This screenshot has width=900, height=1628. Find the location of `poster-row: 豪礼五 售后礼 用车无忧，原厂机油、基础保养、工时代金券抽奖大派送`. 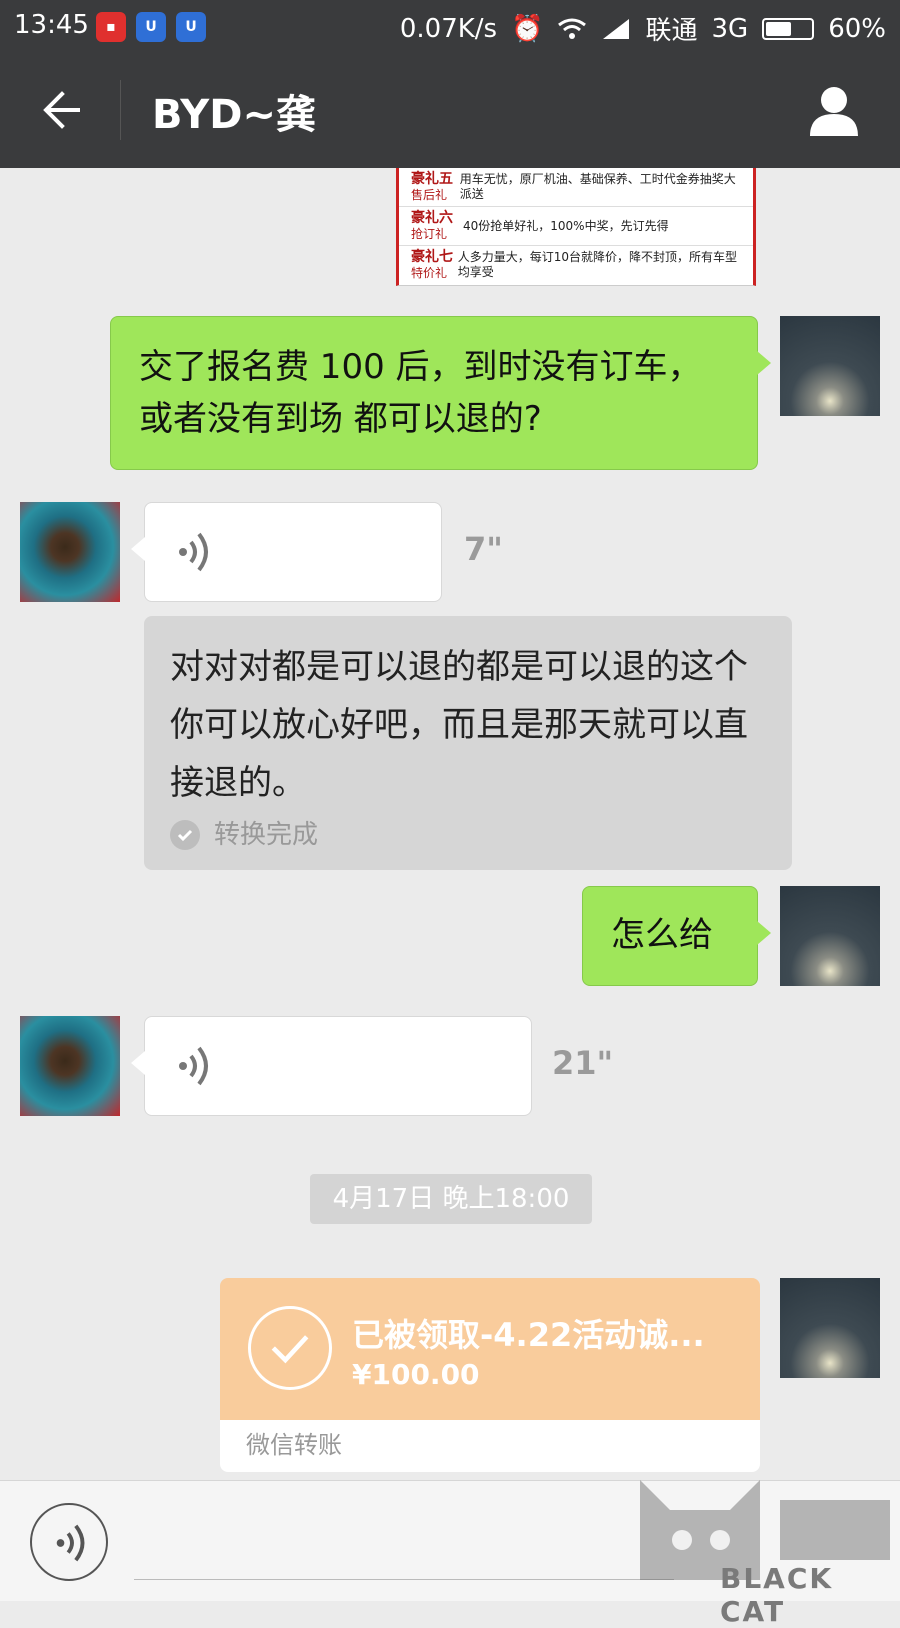

poster-row: 豪礼五 售后礼 用车无忧，原厂机油、基础保养、工时代金券抽奖大派送 is located at coordinates (576, 187).